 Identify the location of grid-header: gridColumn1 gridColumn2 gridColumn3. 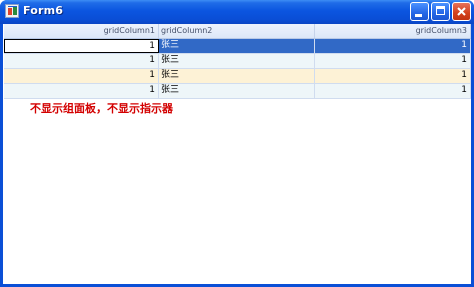
(237, 31).